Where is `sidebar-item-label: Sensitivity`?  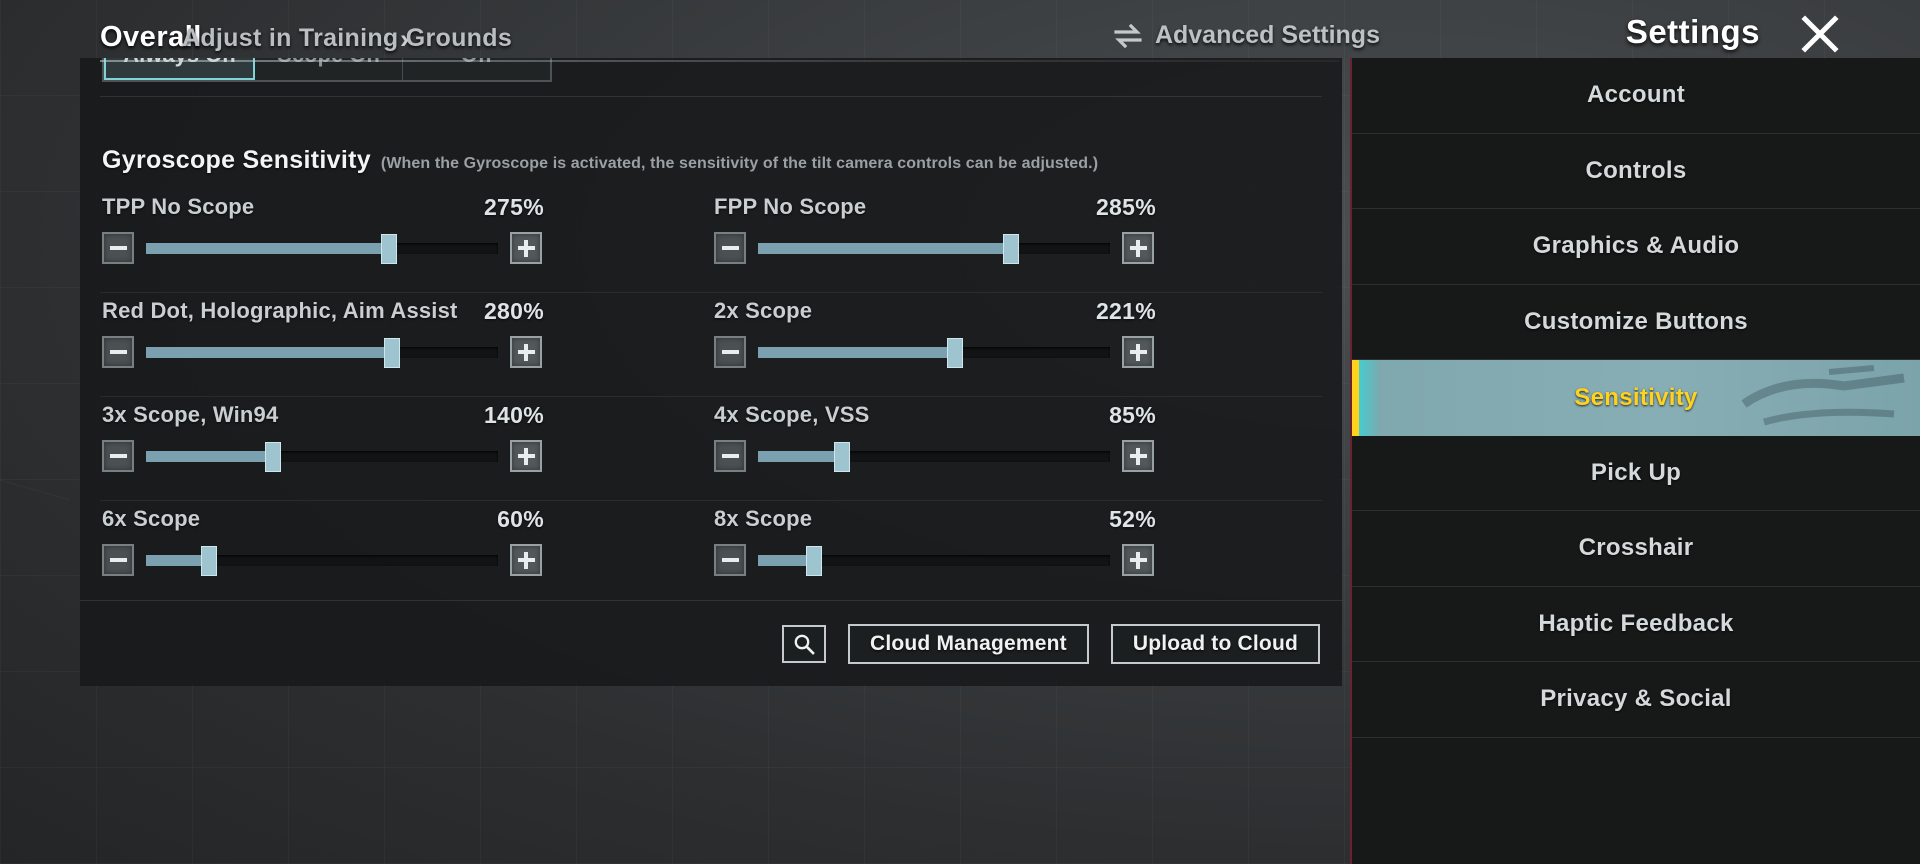
sidebar-item-label: Sensitivity is located at coordinates (1636, 397).